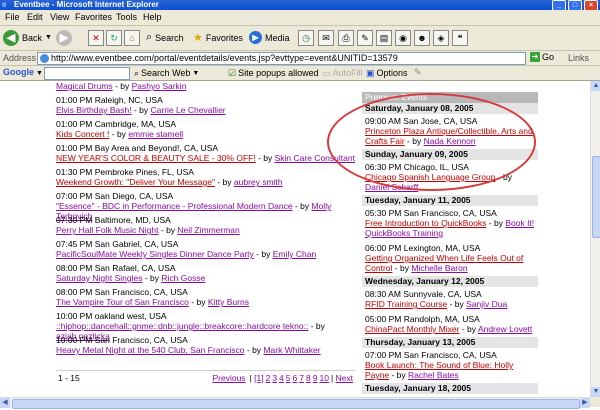  What do you see at coordinates (96, 37) in the screenshot?
I see `stop-button: ✕` at bounding box center [96, 37].